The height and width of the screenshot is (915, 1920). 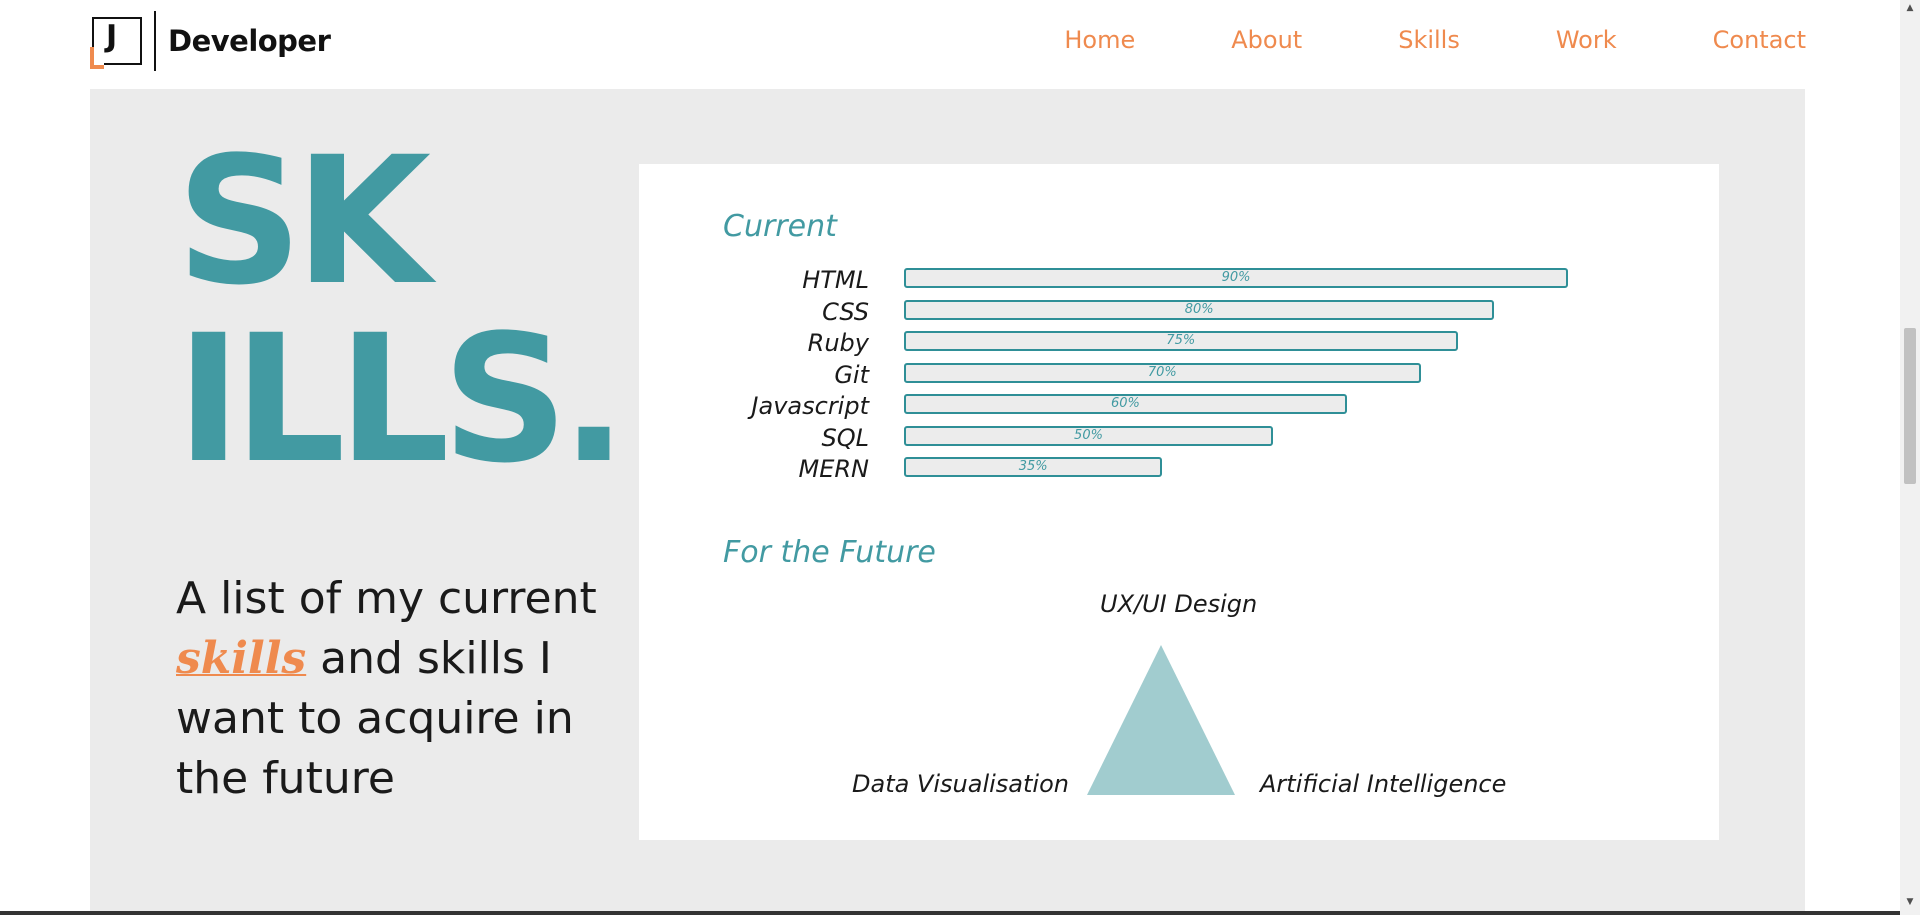 I want to click on intro-accent: skills, so click(x=241, y=658).